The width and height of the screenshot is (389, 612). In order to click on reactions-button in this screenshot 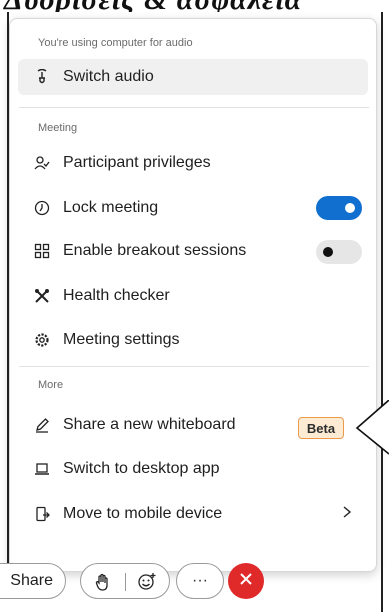, I will do `click(125, 581)`.